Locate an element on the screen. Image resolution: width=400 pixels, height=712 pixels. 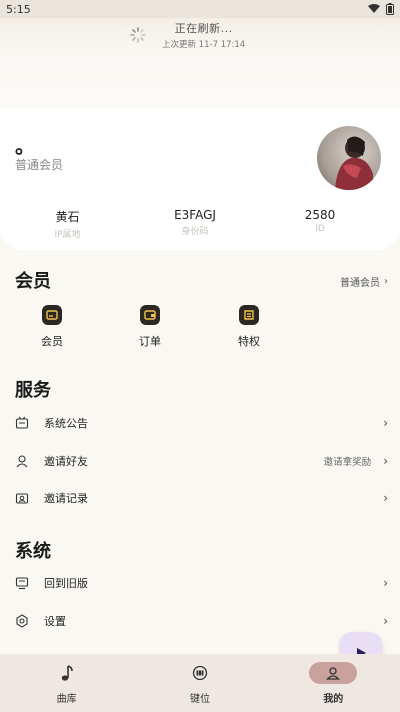
refresh-area: 正在刷新... 上次更新 11-7 17:14 is located at coordinates (200, 63).